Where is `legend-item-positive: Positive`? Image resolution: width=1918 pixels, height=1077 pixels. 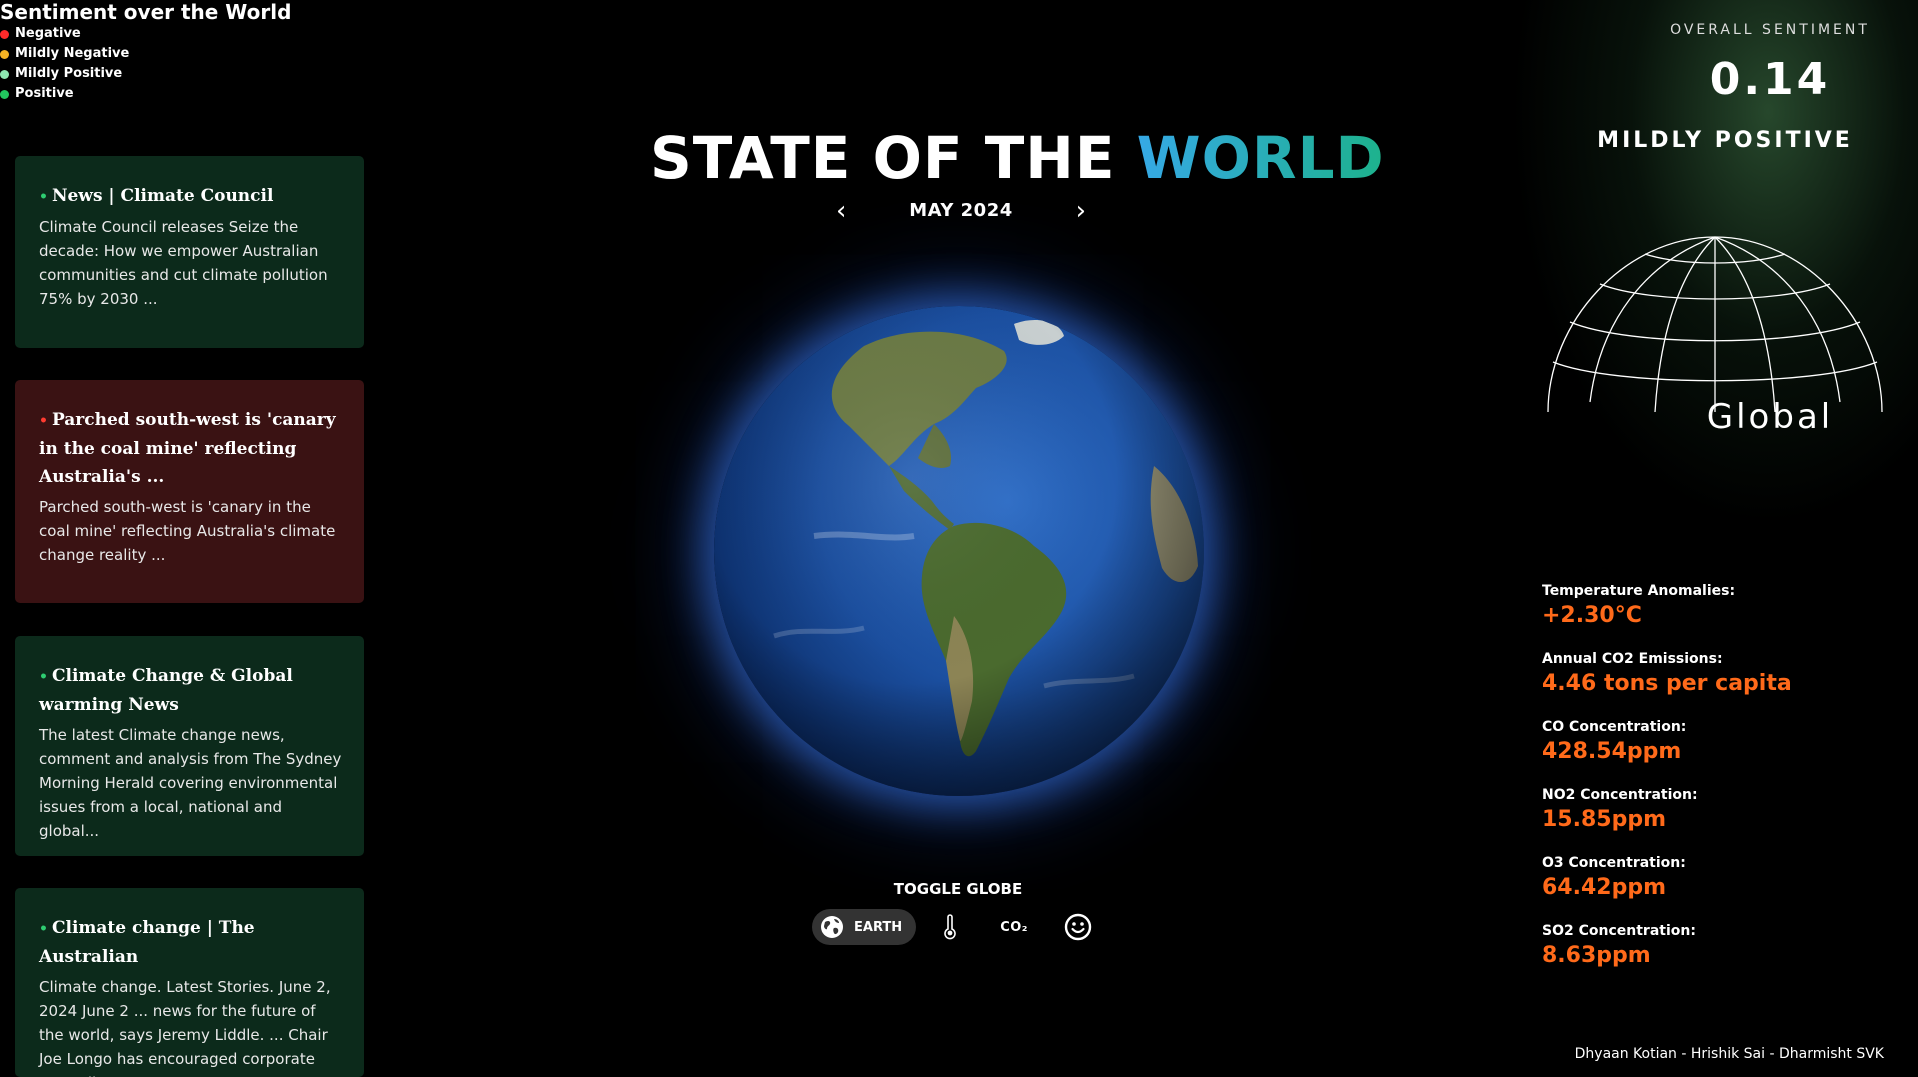 legend-item-positive: Positive is located at coordinates (145, 94).